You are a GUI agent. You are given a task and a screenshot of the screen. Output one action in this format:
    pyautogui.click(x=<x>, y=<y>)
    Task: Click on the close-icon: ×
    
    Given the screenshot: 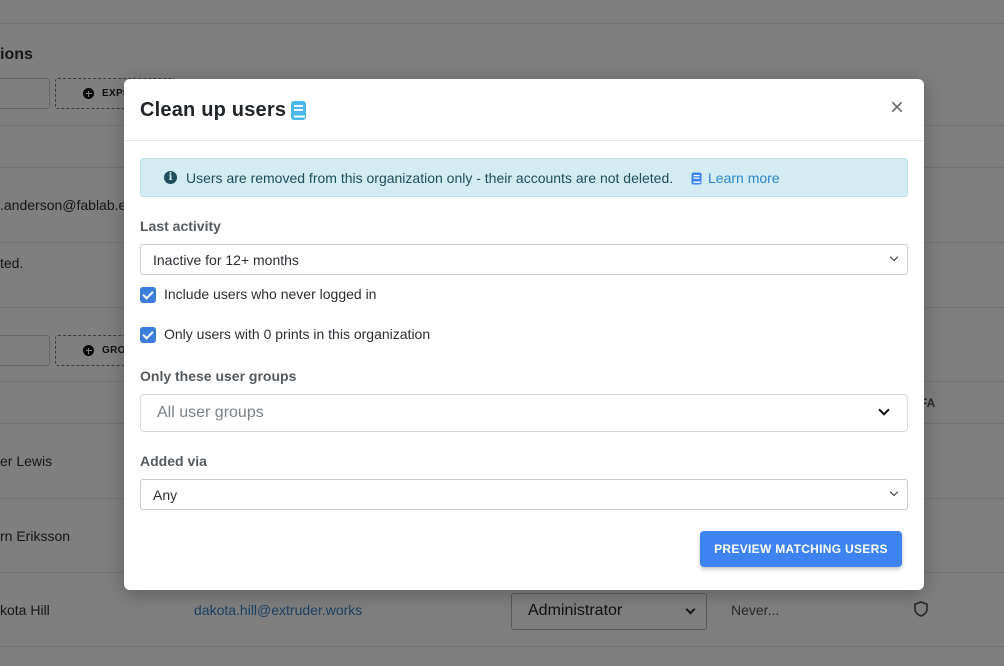 What is the action you would take?
    pyautogui.click(x=897, y=108)
    